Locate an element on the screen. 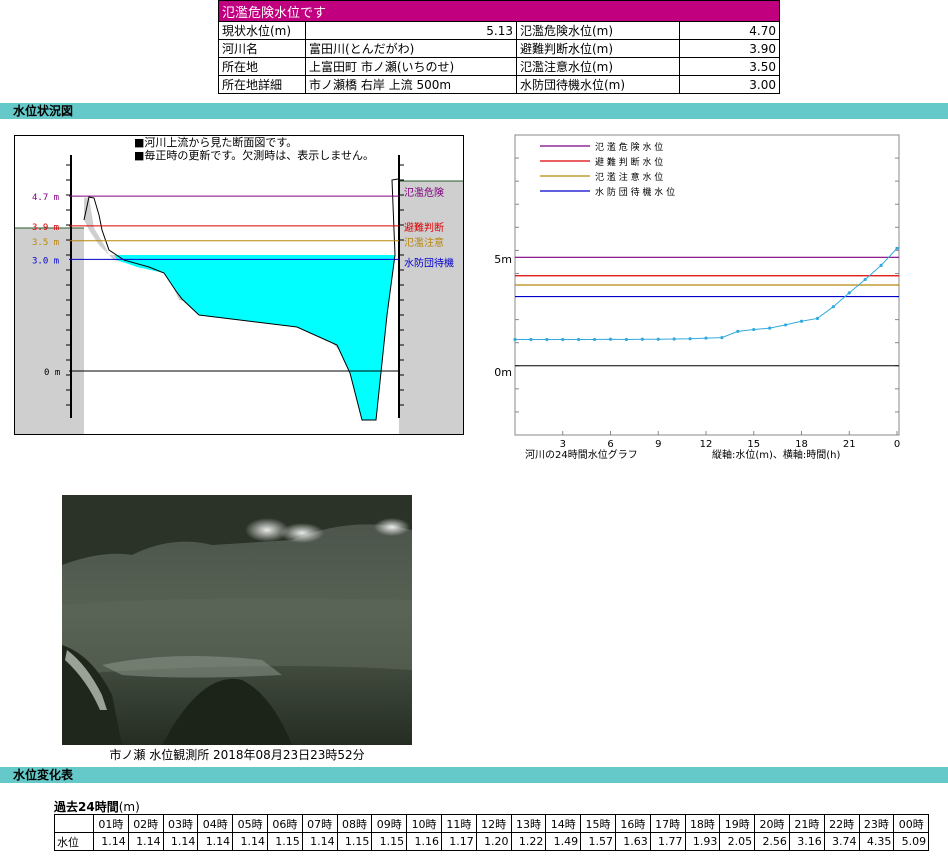 Image resolution: width=948 pixels, height=864 pixels. history-value-cell: 1.17 is located at coordinates (458, 841).